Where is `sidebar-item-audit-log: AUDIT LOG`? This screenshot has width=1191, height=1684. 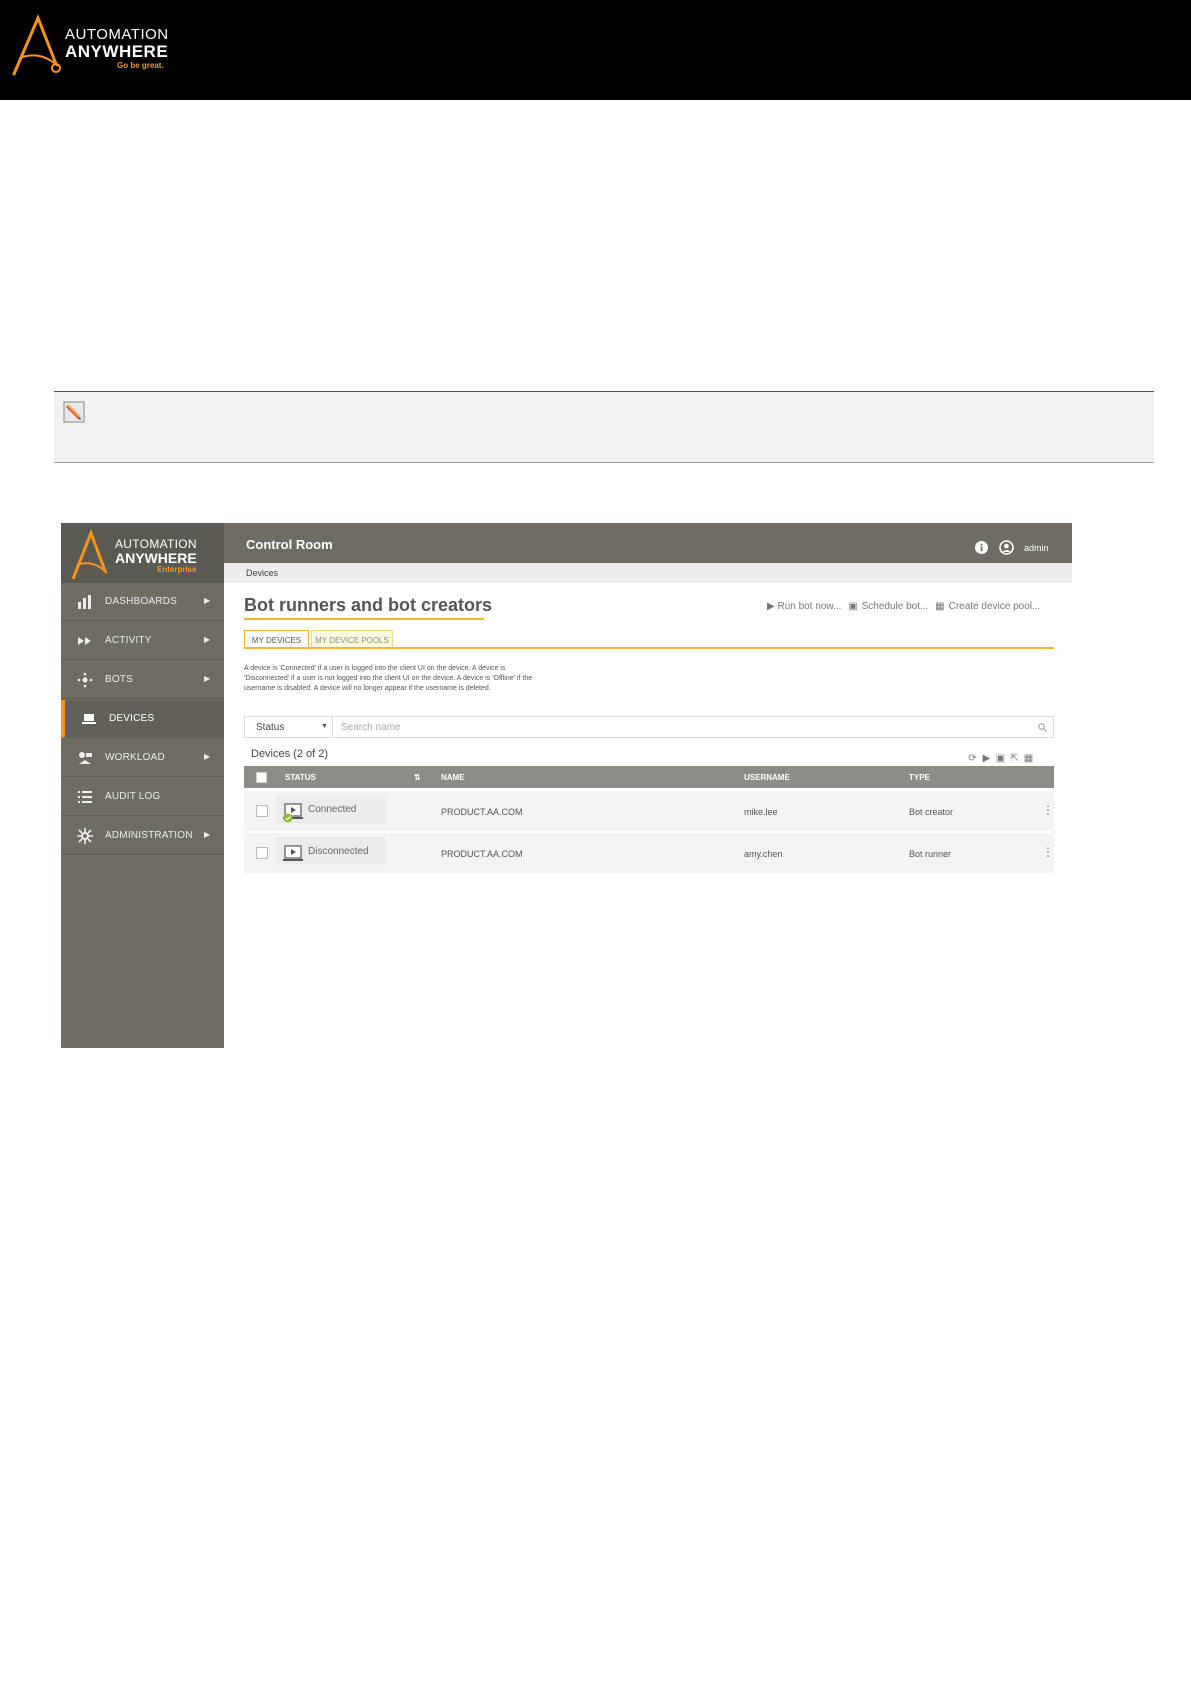
sidebar-item-audit-log: AUDIT LOG is located at coordinates (142, 797).